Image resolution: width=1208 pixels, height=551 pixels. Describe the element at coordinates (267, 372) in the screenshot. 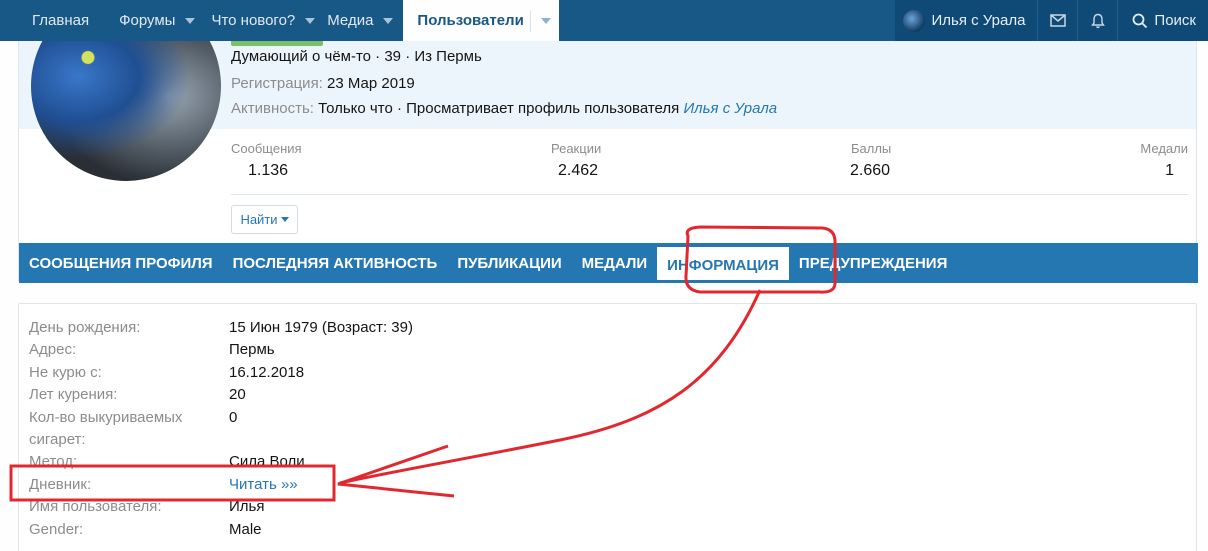

I see `info-value: 16.12.2018` at that location.